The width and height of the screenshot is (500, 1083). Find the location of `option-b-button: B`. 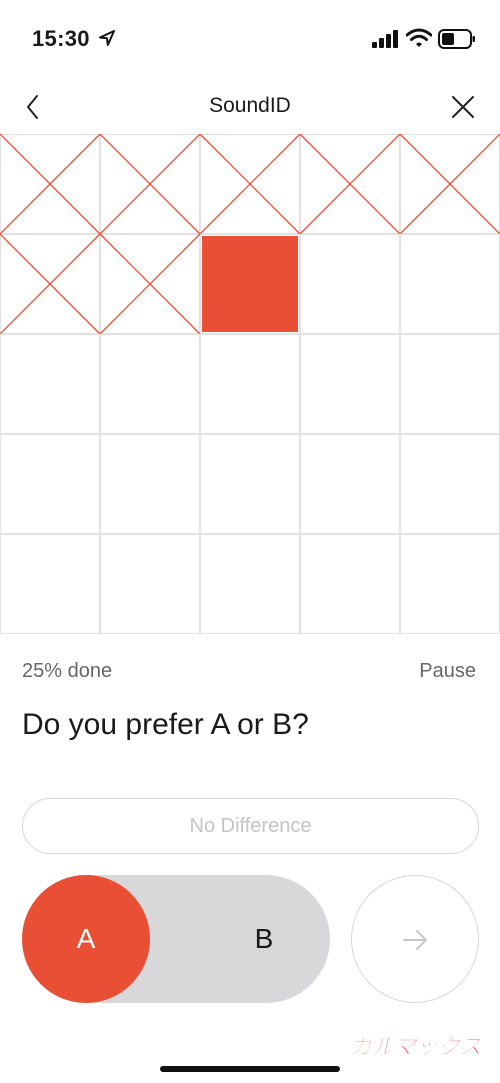

option-b-button: B is located at coordinates (264, 939).